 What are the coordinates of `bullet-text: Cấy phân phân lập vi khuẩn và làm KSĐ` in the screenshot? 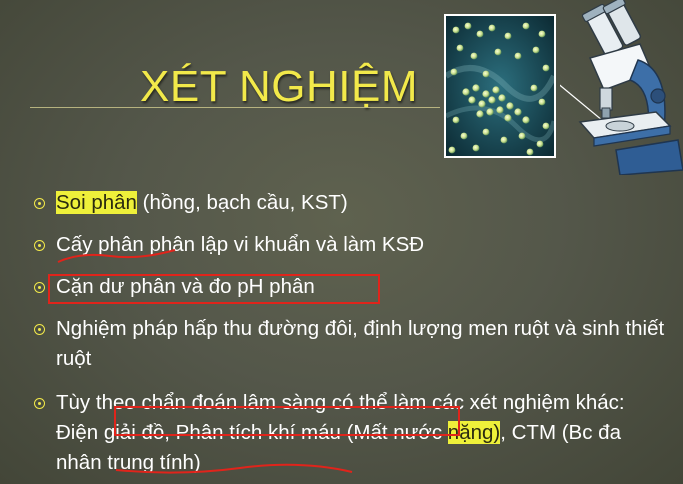 It's located at (240, 244).